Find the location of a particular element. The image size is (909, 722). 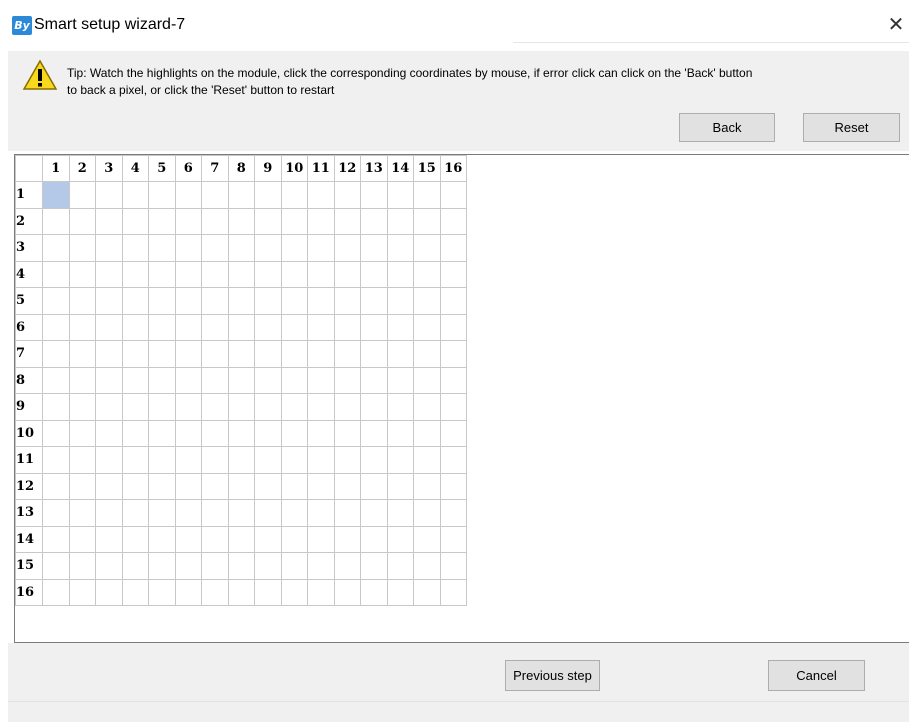

cancel-button: Cancel is located at coordinates (816, 675).